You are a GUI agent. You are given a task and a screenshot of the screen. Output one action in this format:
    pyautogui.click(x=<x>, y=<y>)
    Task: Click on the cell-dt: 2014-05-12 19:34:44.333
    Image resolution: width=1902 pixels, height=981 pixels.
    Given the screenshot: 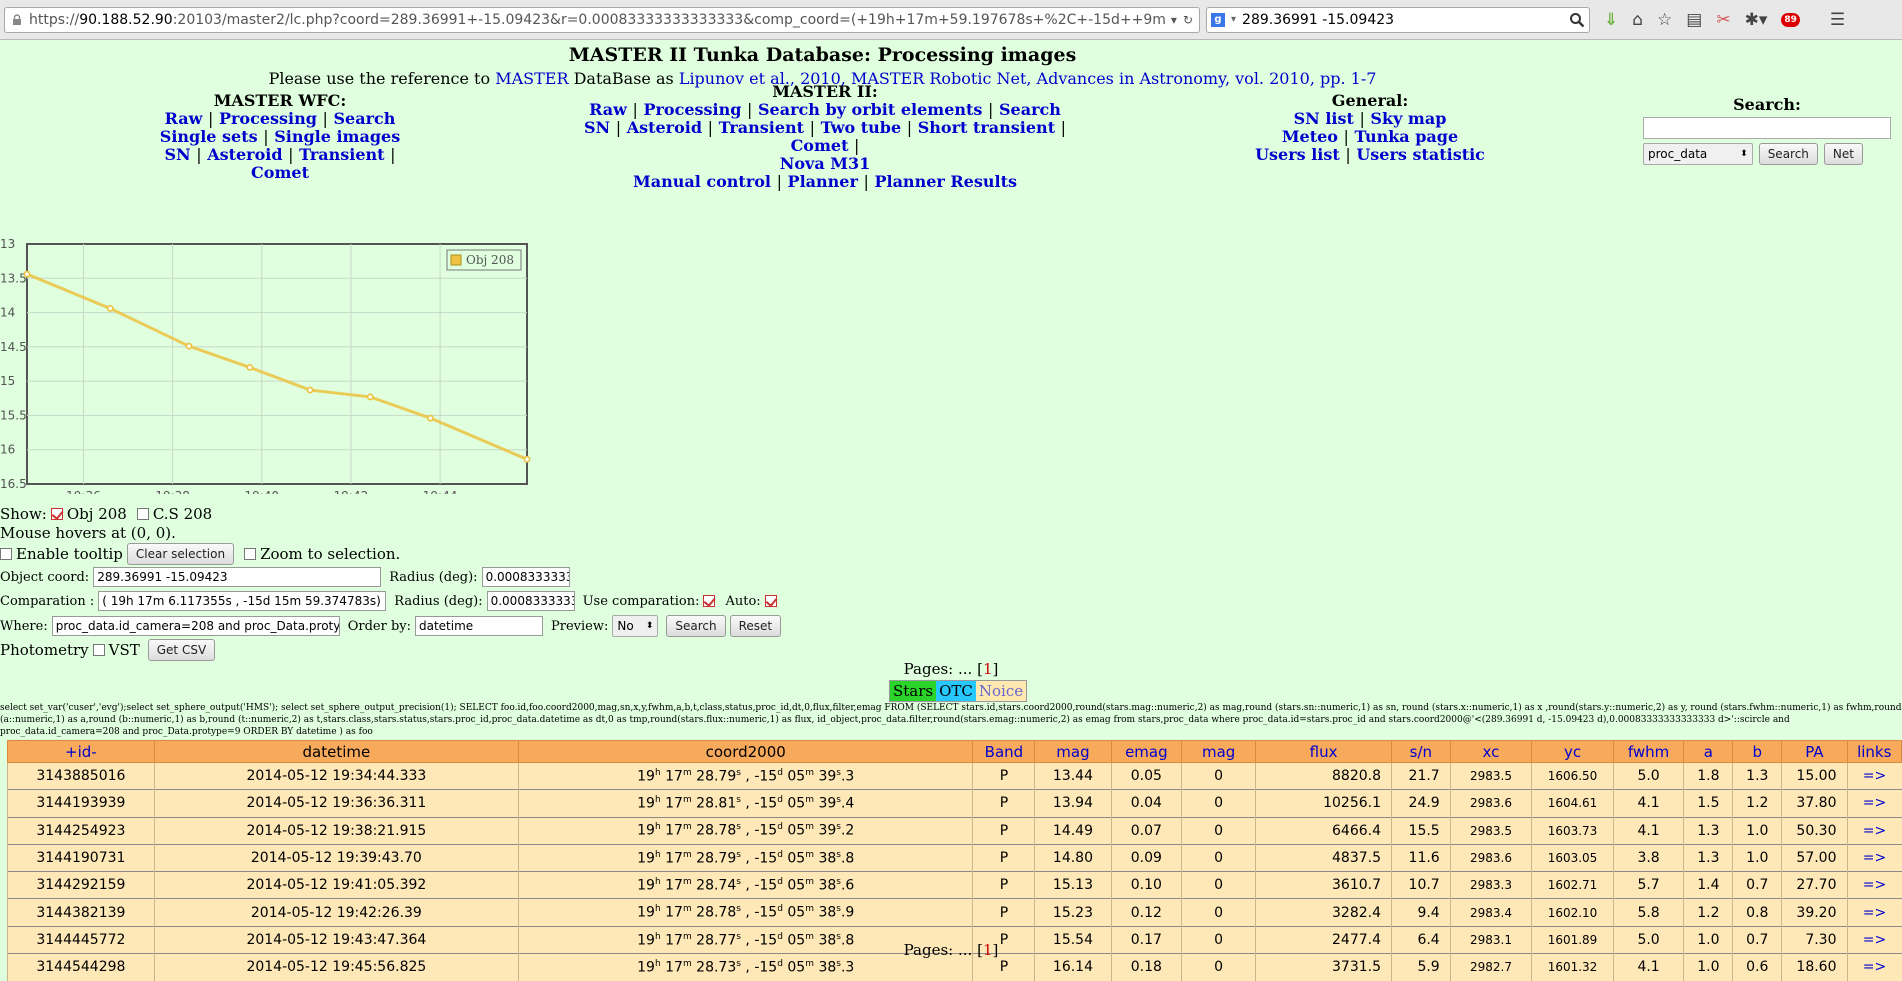 What is the action you would take?
    pyautogui.click(x=336, y=775)
    